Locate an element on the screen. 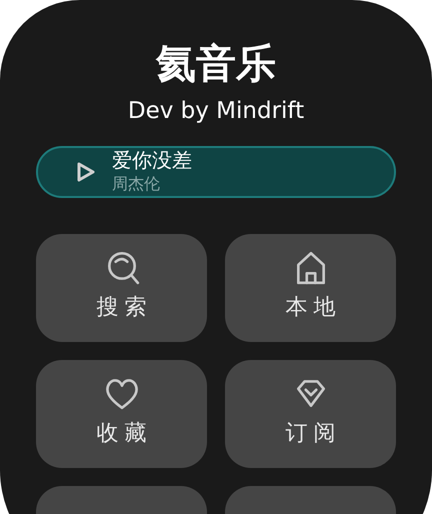 This screenshot has width=432, height=514. song-title: 爱你没差 is located at coordinates (152, 161).